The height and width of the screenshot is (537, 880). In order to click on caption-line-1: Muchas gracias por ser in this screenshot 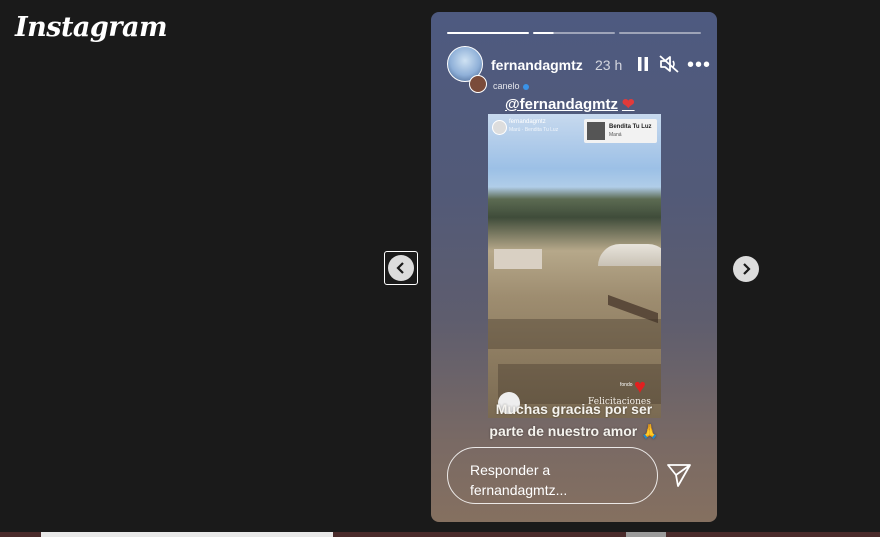, I will do `click(574, 409)`.